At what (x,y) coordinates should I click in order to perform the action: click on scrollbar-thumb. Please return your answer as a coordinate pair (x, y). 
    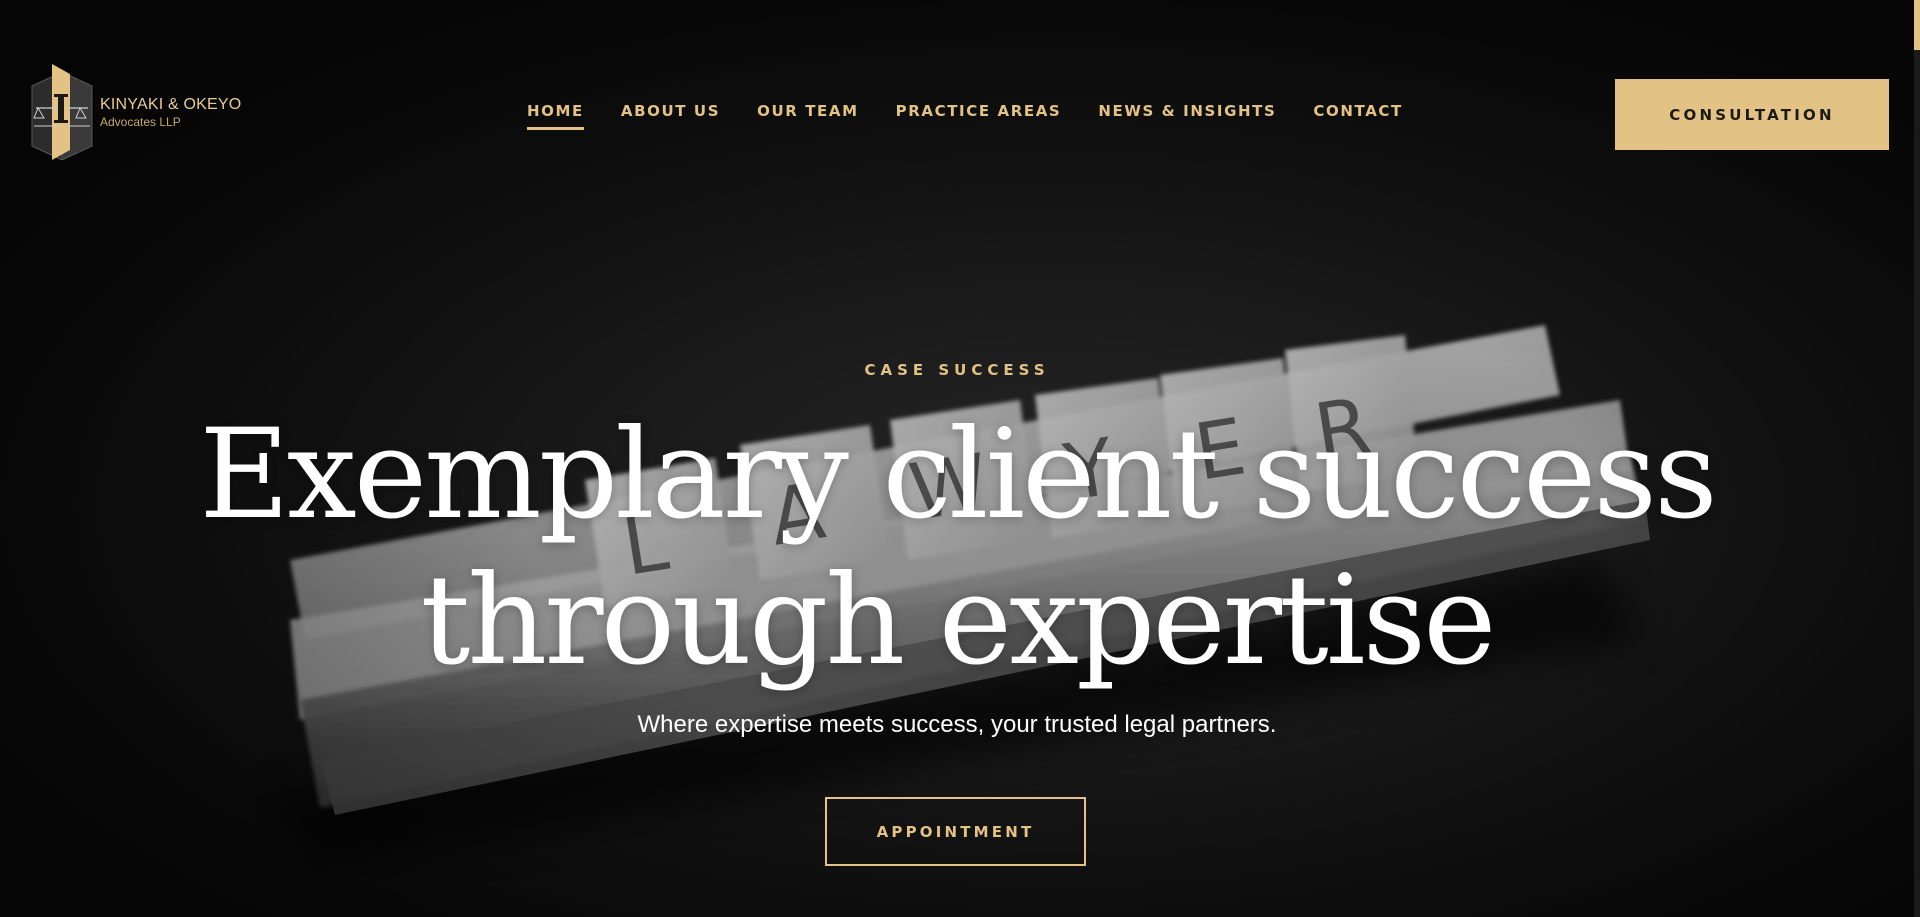
    Looking at the image, I should click on (1917, 25).